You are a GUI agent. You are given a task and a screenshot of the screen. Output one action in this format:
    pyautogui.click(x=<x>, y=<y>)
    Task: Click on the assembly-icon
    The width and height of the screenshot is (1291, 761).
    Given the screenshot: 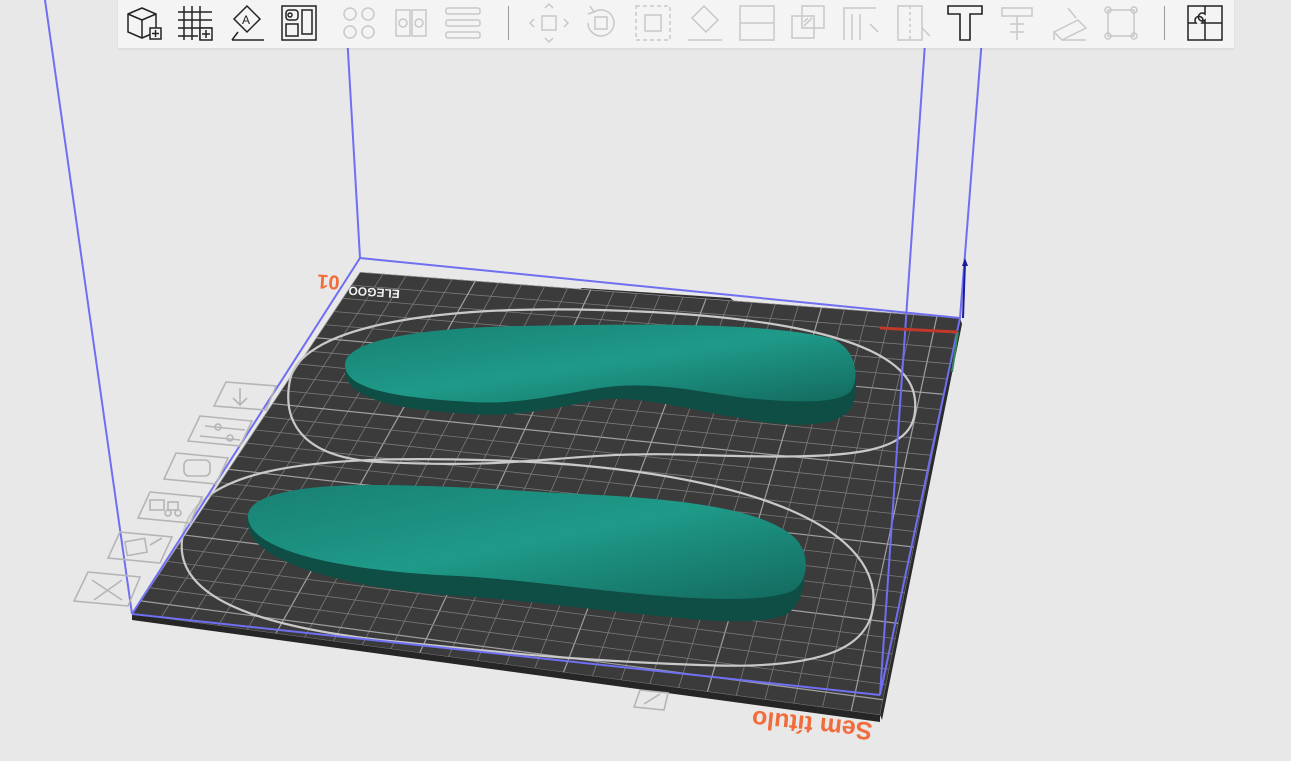 What is the action you would take?
    pyautogui.click(x=1070, y=24)
    